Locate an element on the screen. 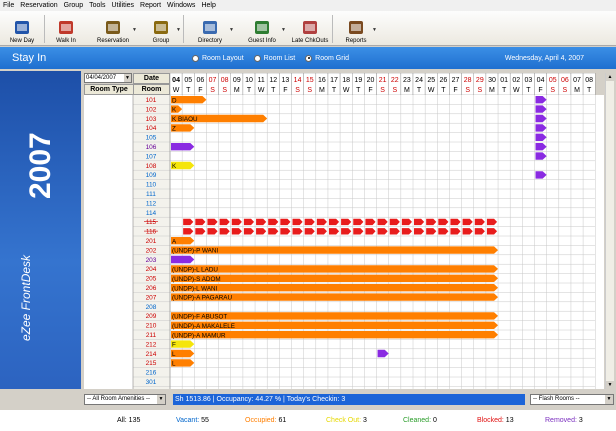 This screenshot has width=616, height=431. room-number: 104 is located at coordinates (151, 128).